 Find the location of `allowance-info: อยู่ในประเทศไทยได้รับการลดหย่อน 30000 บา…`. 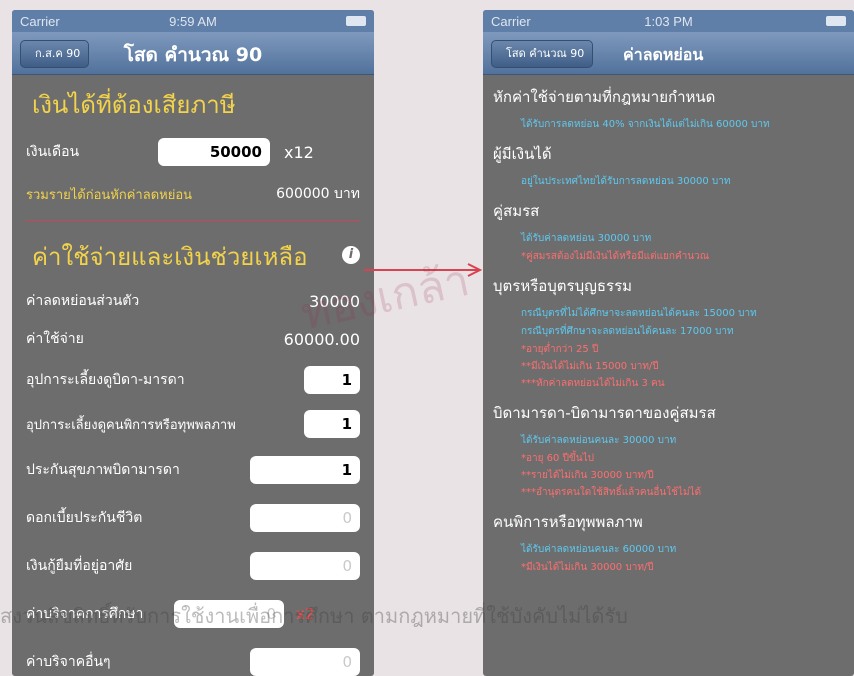

allowance-info: อยู่ในประเทศไทยได้รับการลดหย่อน 30000 บา… is located at coordinates (626, 181).